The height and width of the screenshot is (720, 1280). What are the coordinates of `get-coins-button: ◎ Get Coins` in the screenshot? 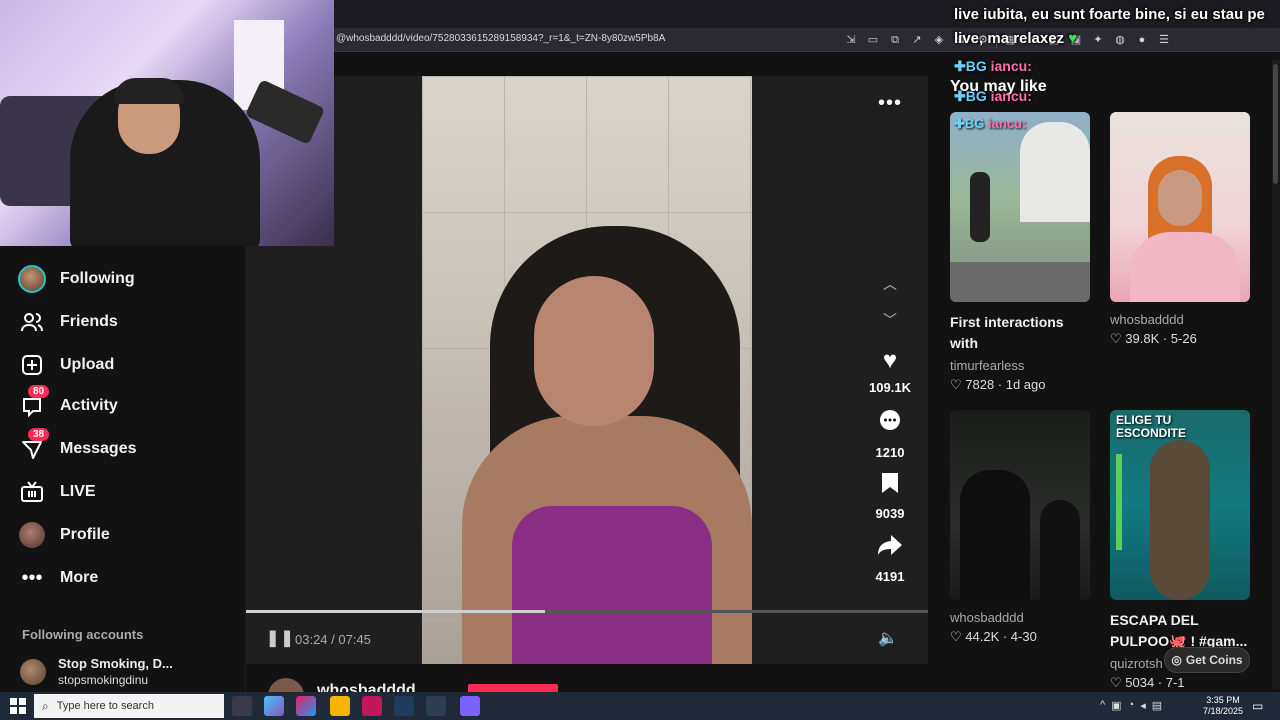 It's located at (1207, 660).